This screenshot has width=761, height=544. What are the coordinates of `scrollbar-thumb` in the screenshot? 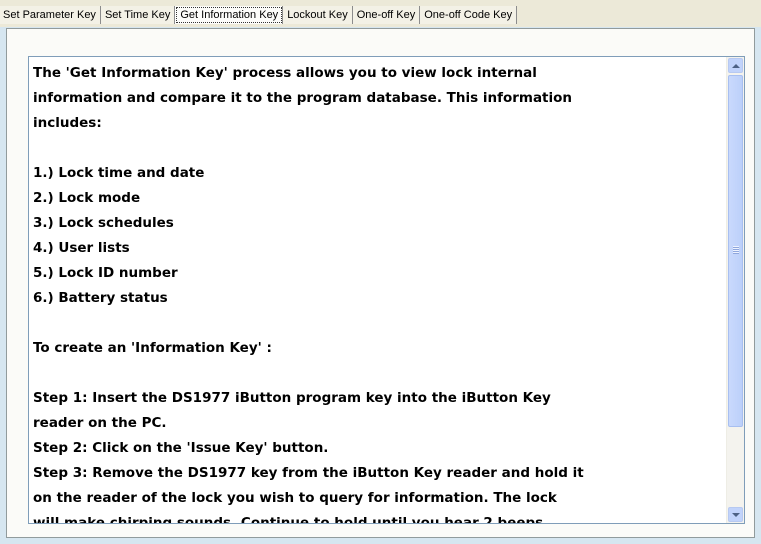 It's located at (735, 251).